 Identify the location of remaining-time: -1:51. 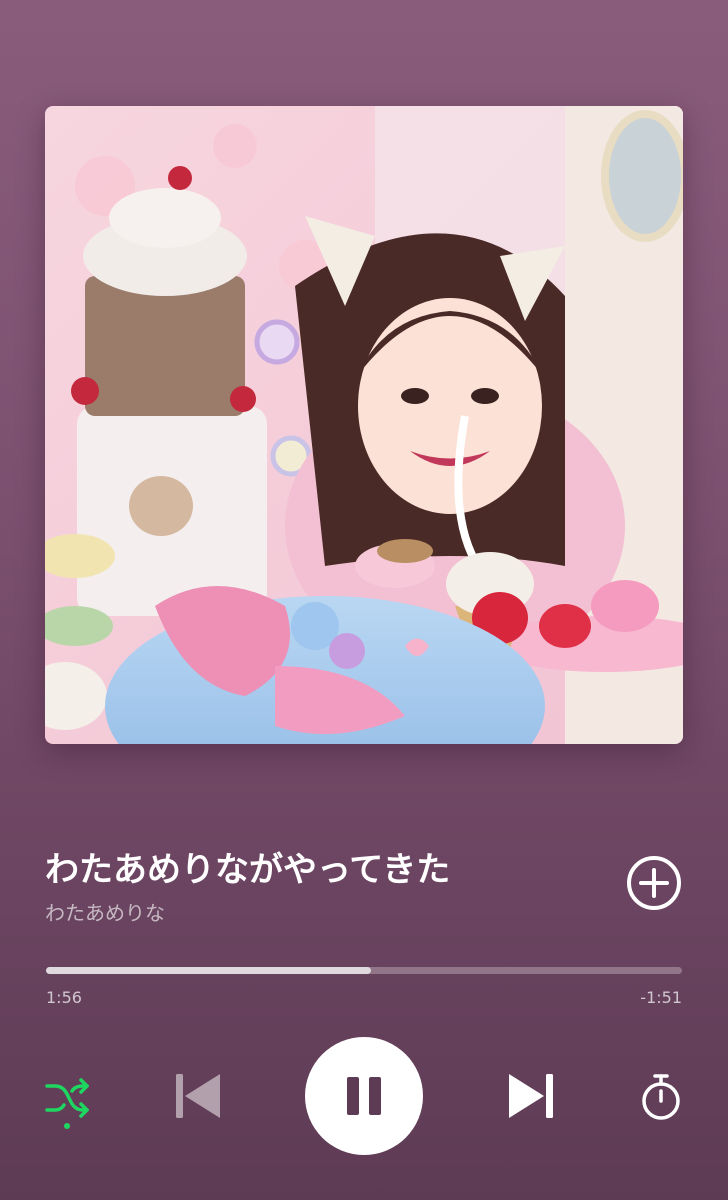
(661, 997).